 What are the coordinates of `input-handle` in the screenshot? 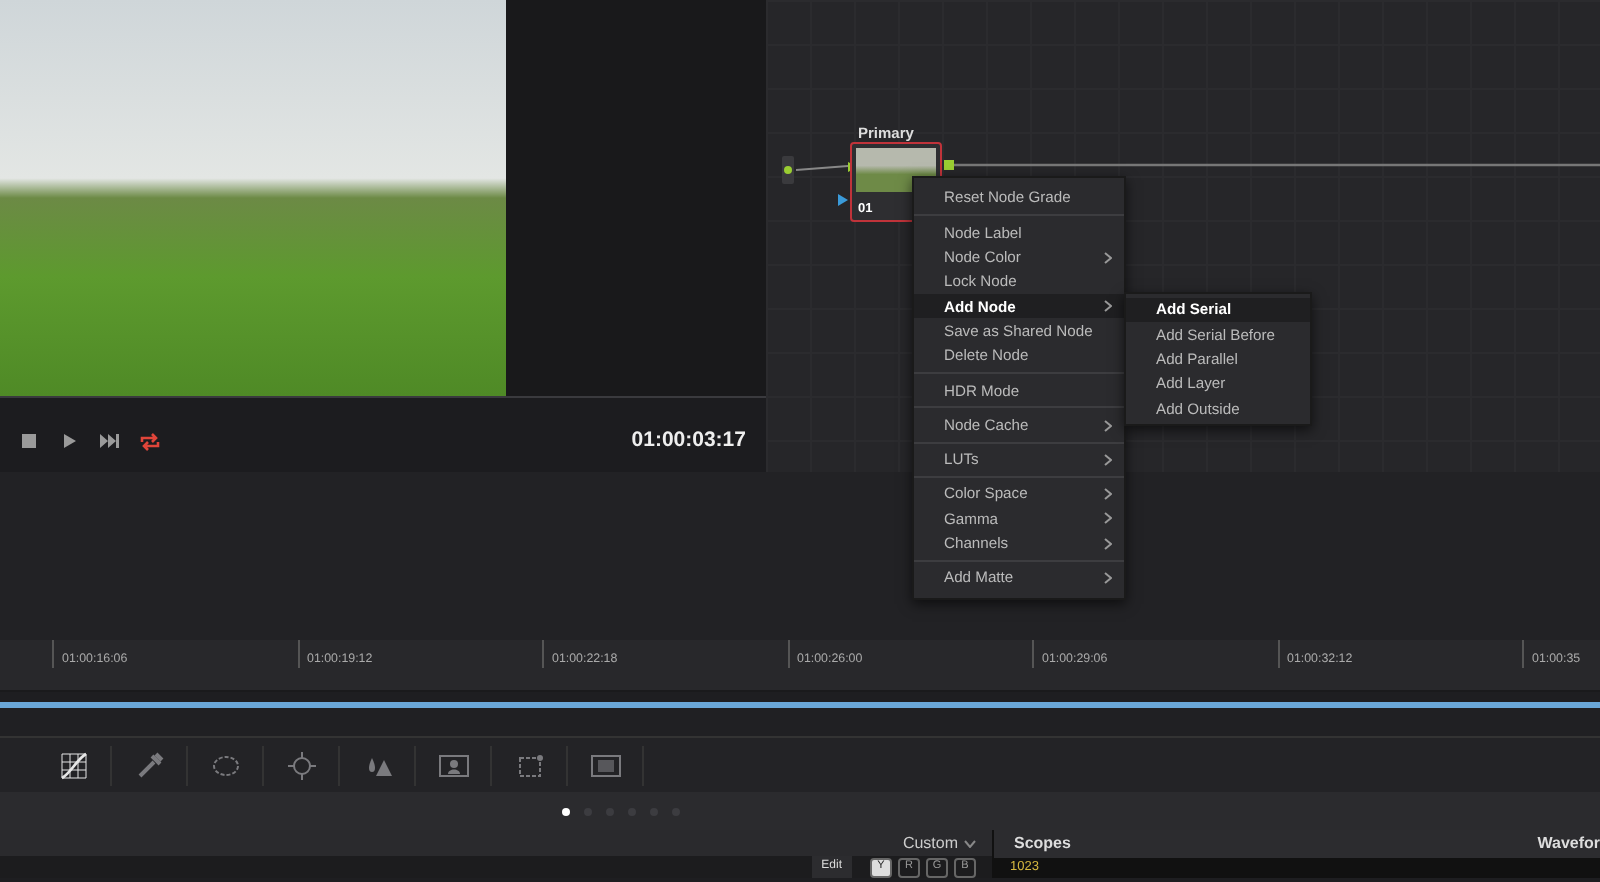 It's located at (788, 170).